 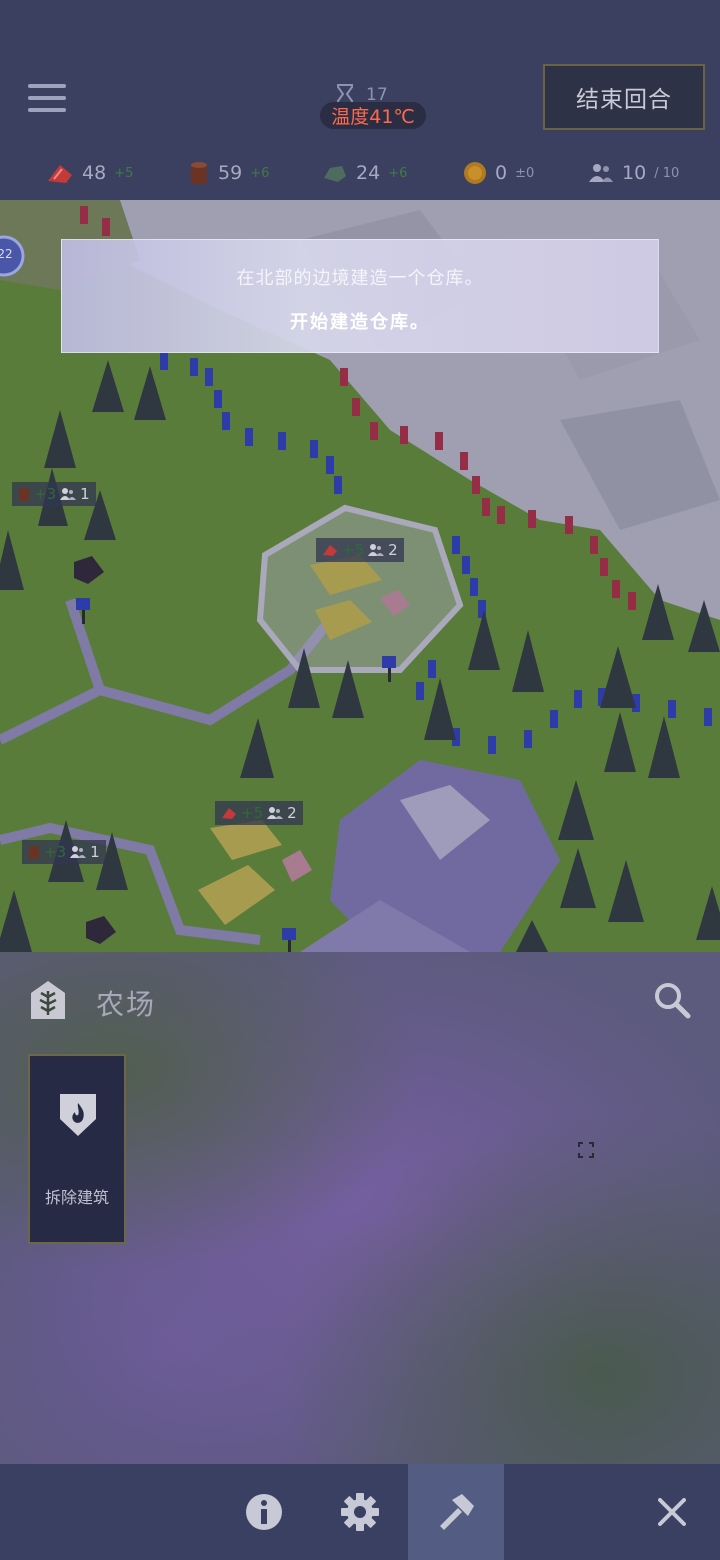 I want to click on close-icon, so click(x=672, y=1512).